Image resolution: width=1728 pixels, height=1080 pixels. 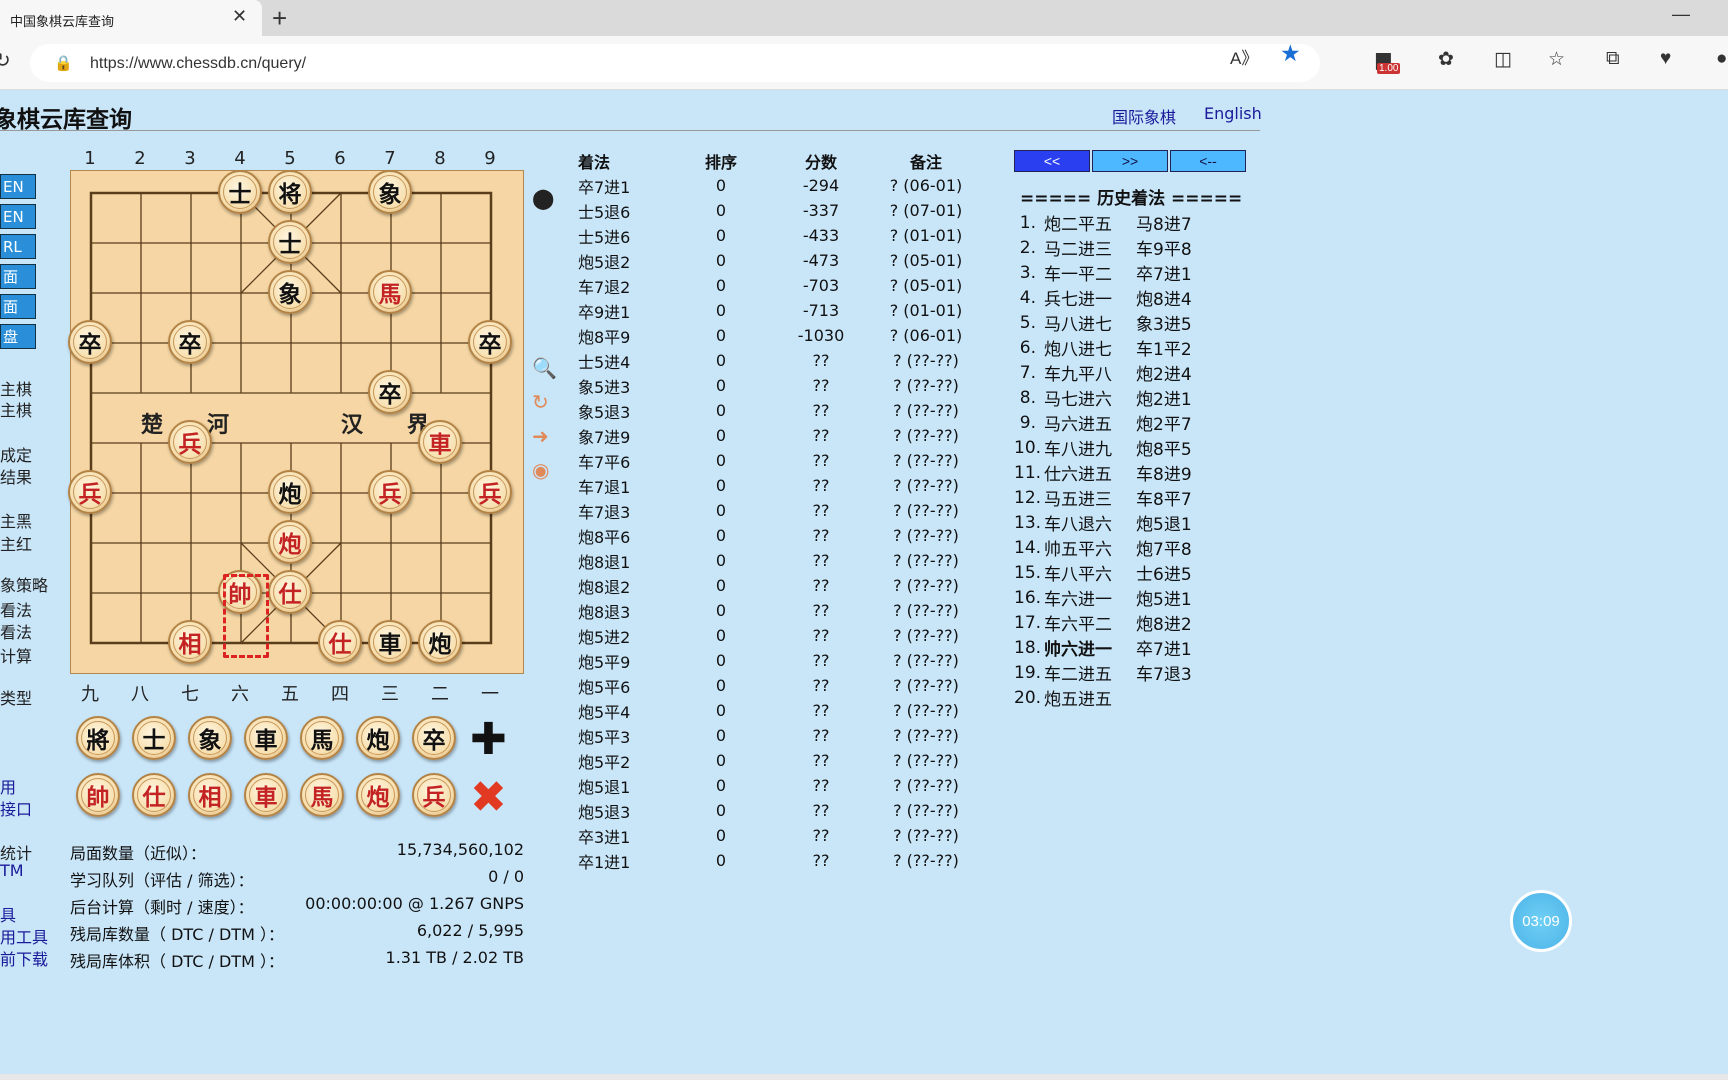 I want to click on left-option: 结果, so click(x=16, y=476).